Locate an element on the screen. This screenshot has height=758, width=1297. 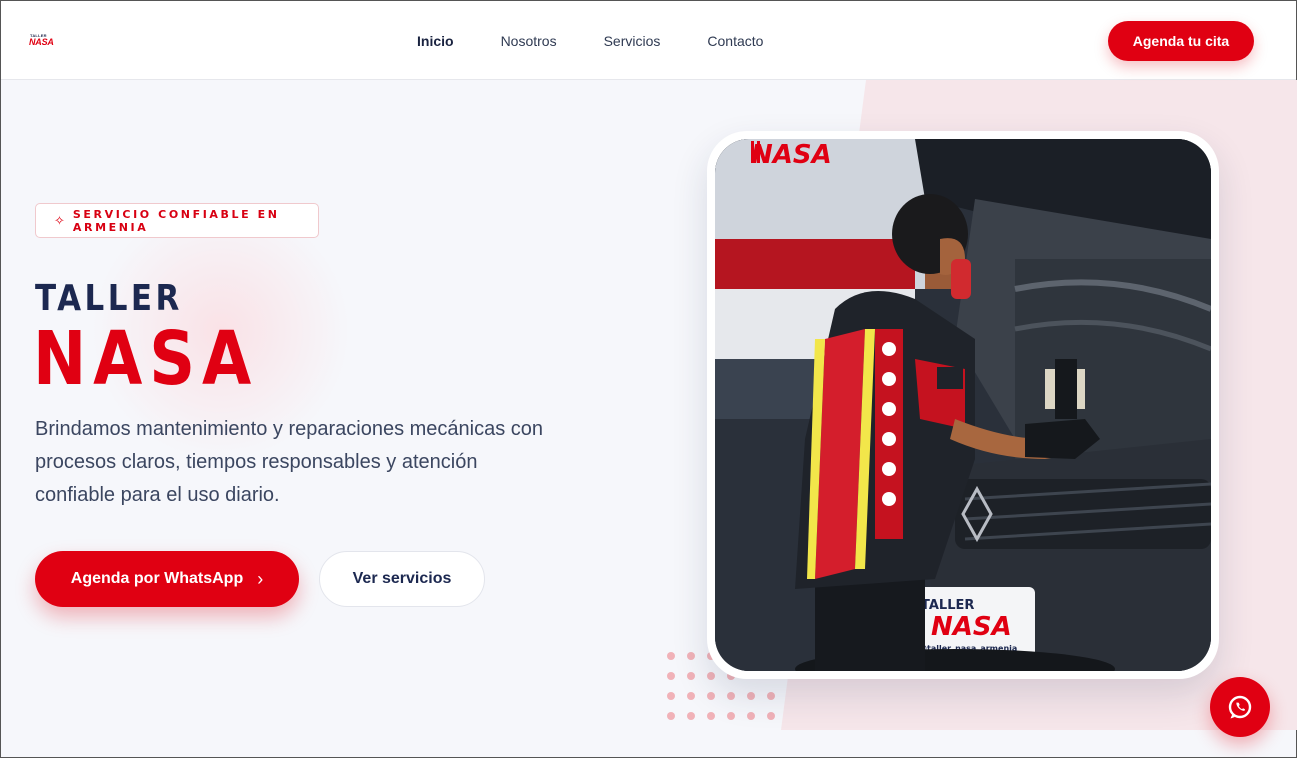
ver-servicios-label: Ver servicios is located at coordinates (402, 578).